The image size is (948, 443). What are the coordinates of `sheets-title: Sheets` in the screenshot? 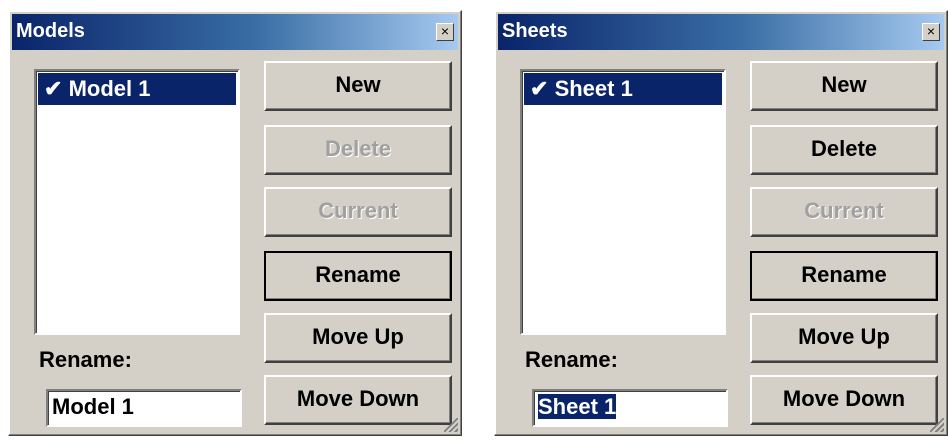 It's located at (535, 31).